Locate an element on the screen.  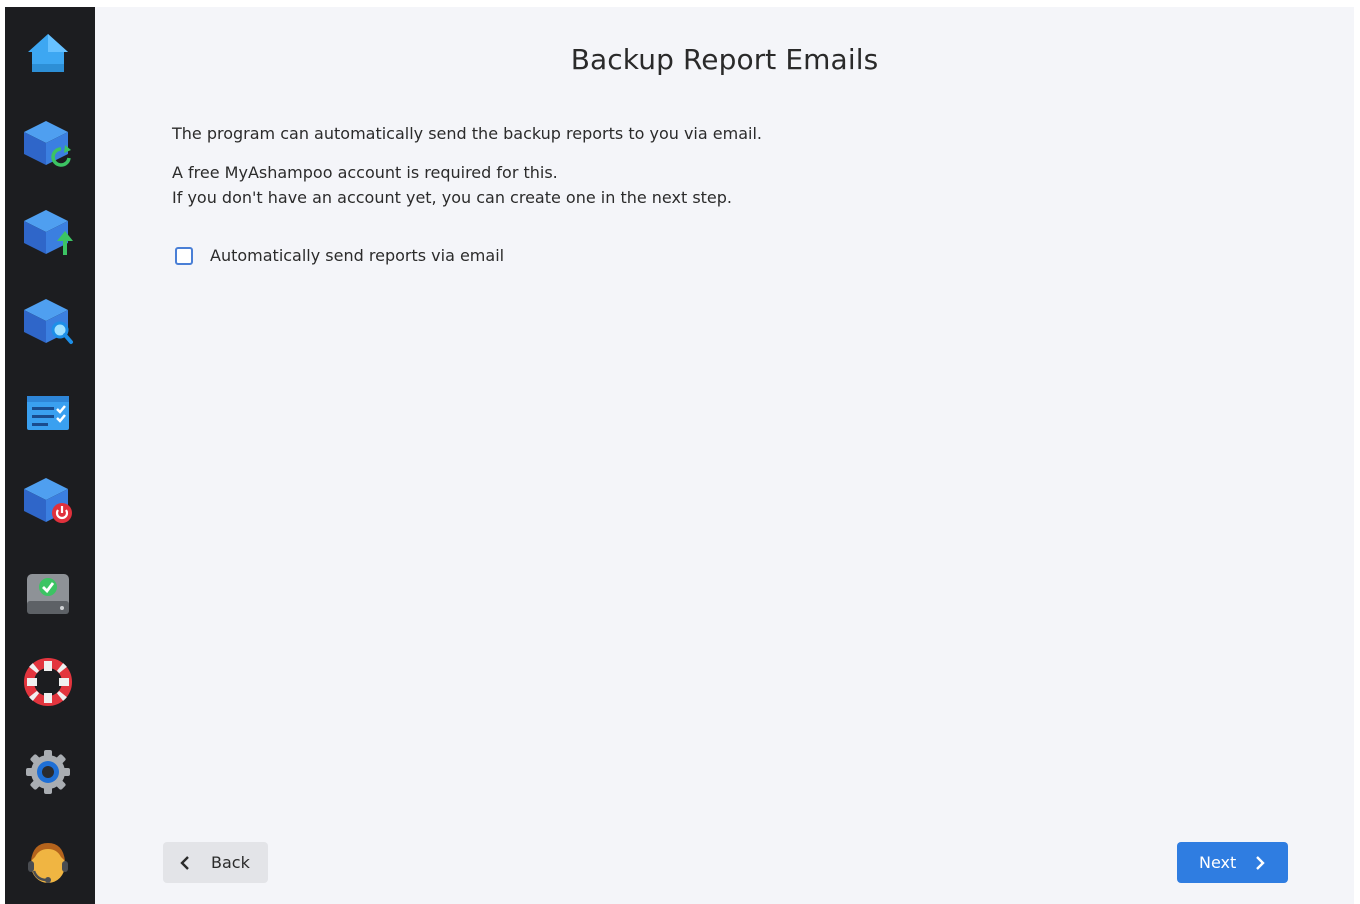
backup-upload-icon is located at coordinates (48, 232).